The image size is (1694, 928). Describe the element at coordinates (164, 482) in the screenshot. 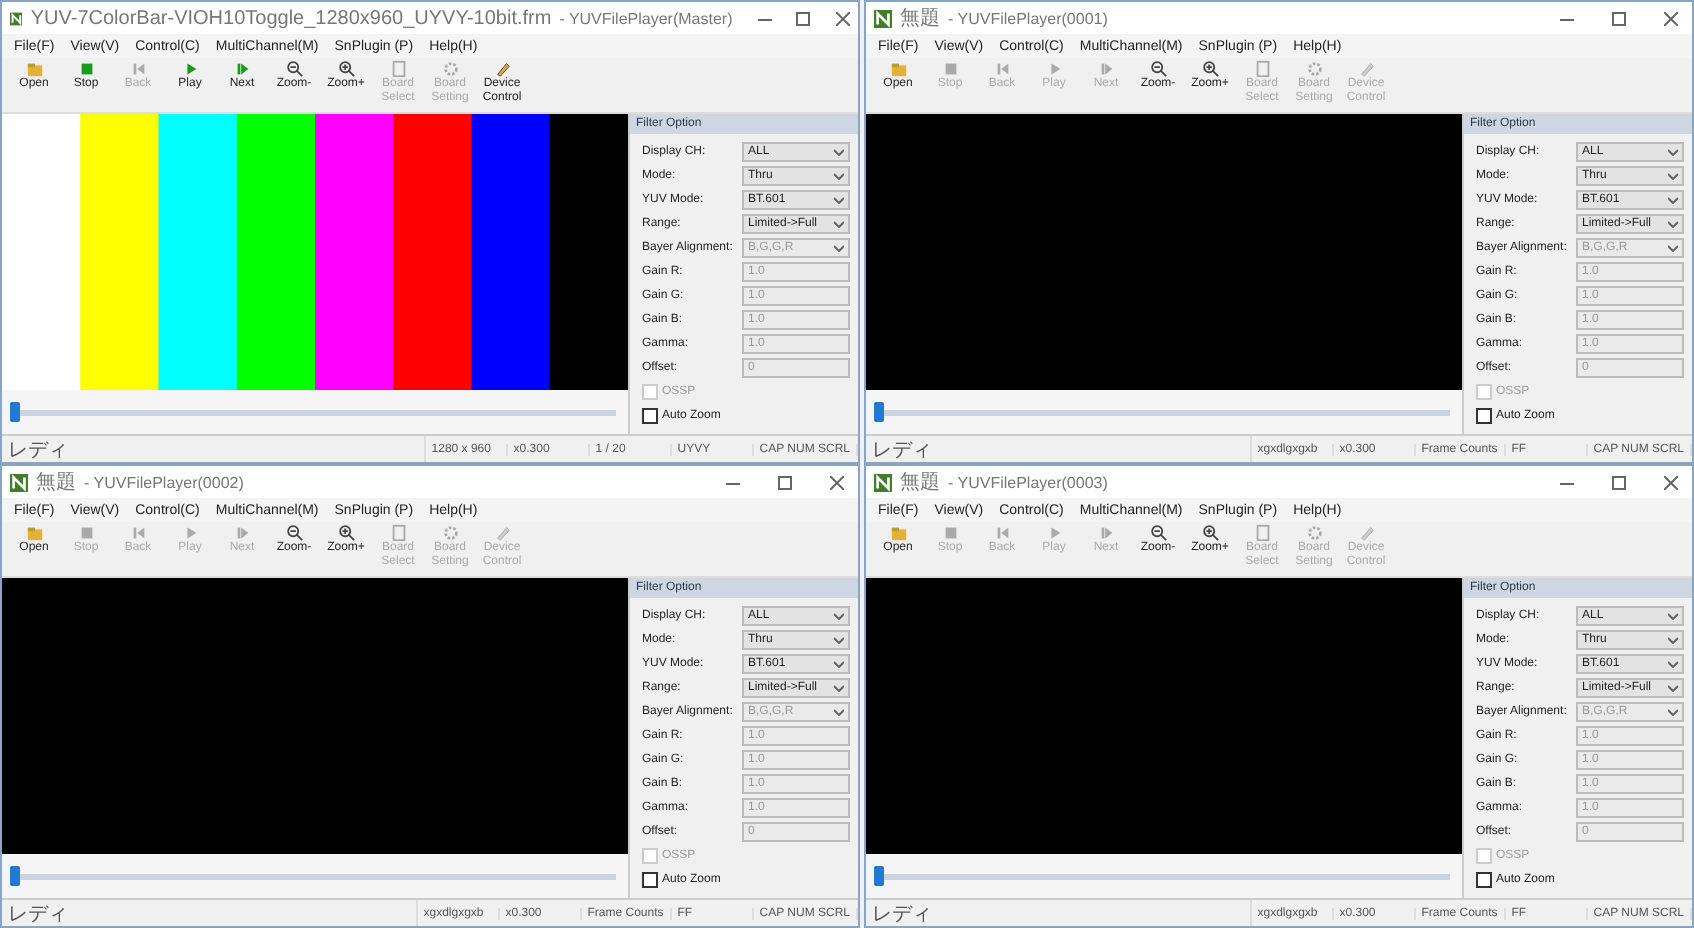

I see `window-title: - YUVFilePlayer(0002)` at that location.